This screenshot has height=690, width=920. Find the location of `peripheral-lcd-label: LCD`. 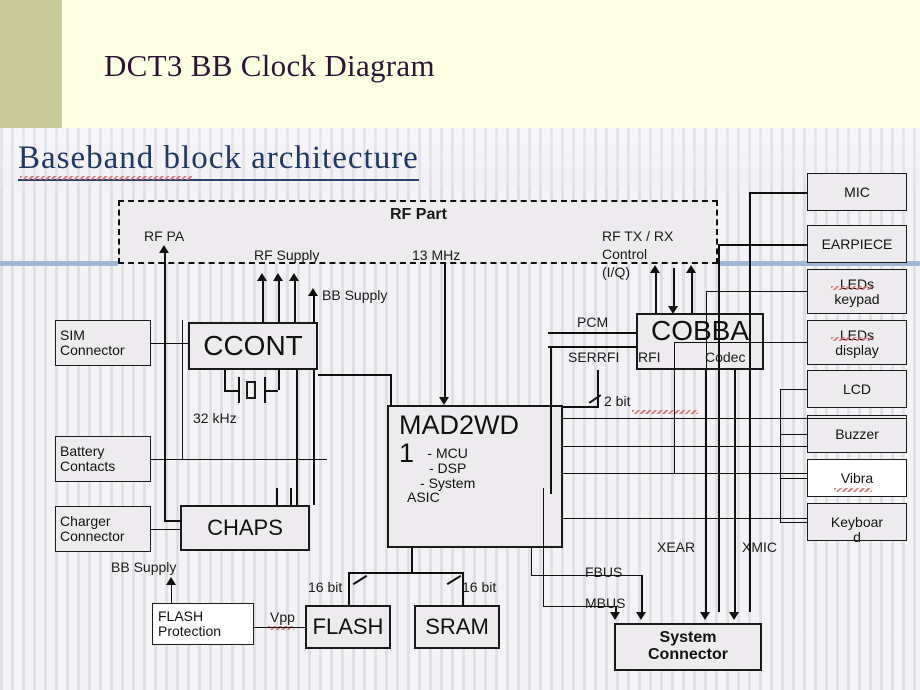

peripheral-lcd-label: LCD is located at coordinates (856, 388).